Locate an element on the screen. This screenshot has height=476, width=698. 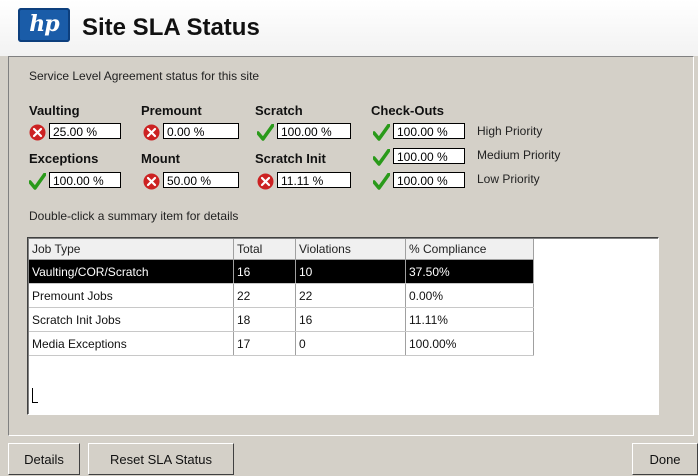
table-row: Premount Jobs 22 22 0.00% is located at coordinates (281, 295).